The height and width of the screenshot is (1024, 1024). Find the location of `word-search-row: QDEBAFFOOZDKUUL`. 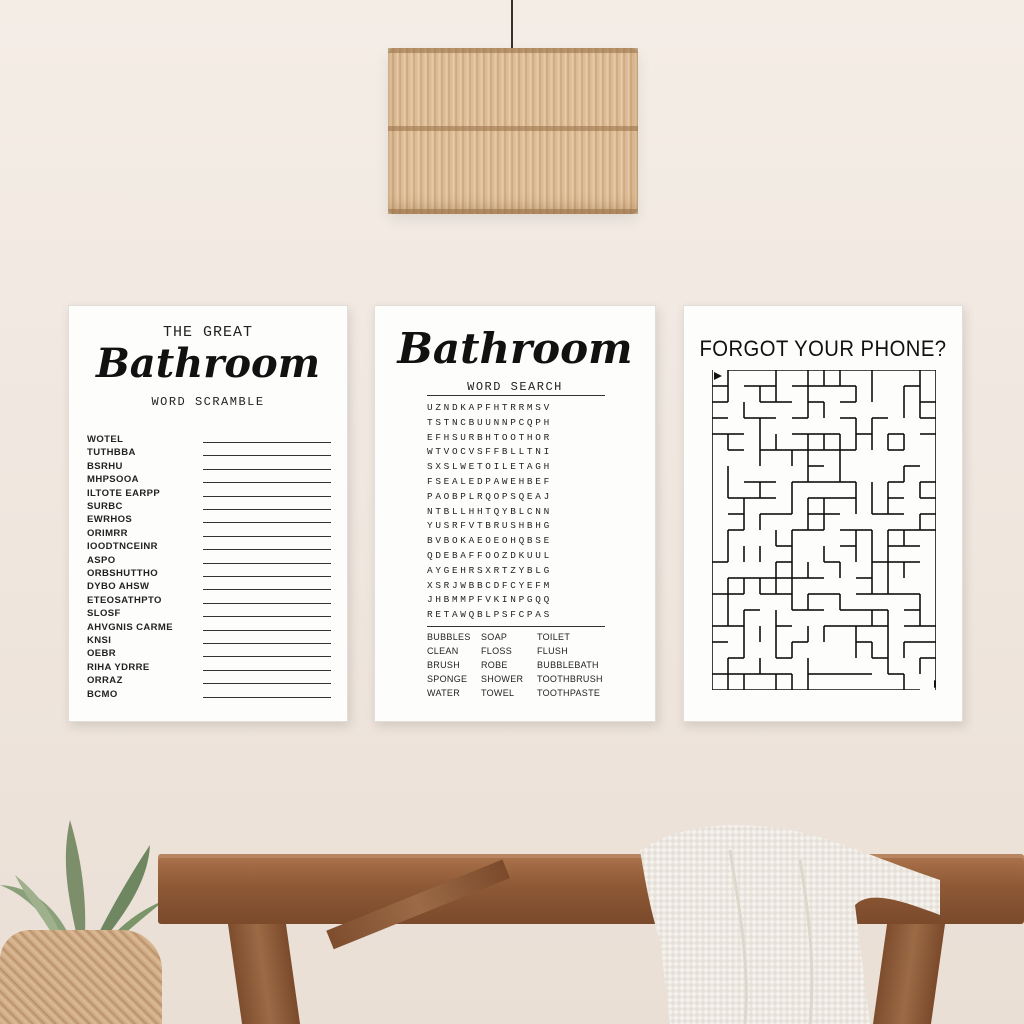

word-search-row: QDEBAFFOOZDKUUL is located at coordinates (489, 555).